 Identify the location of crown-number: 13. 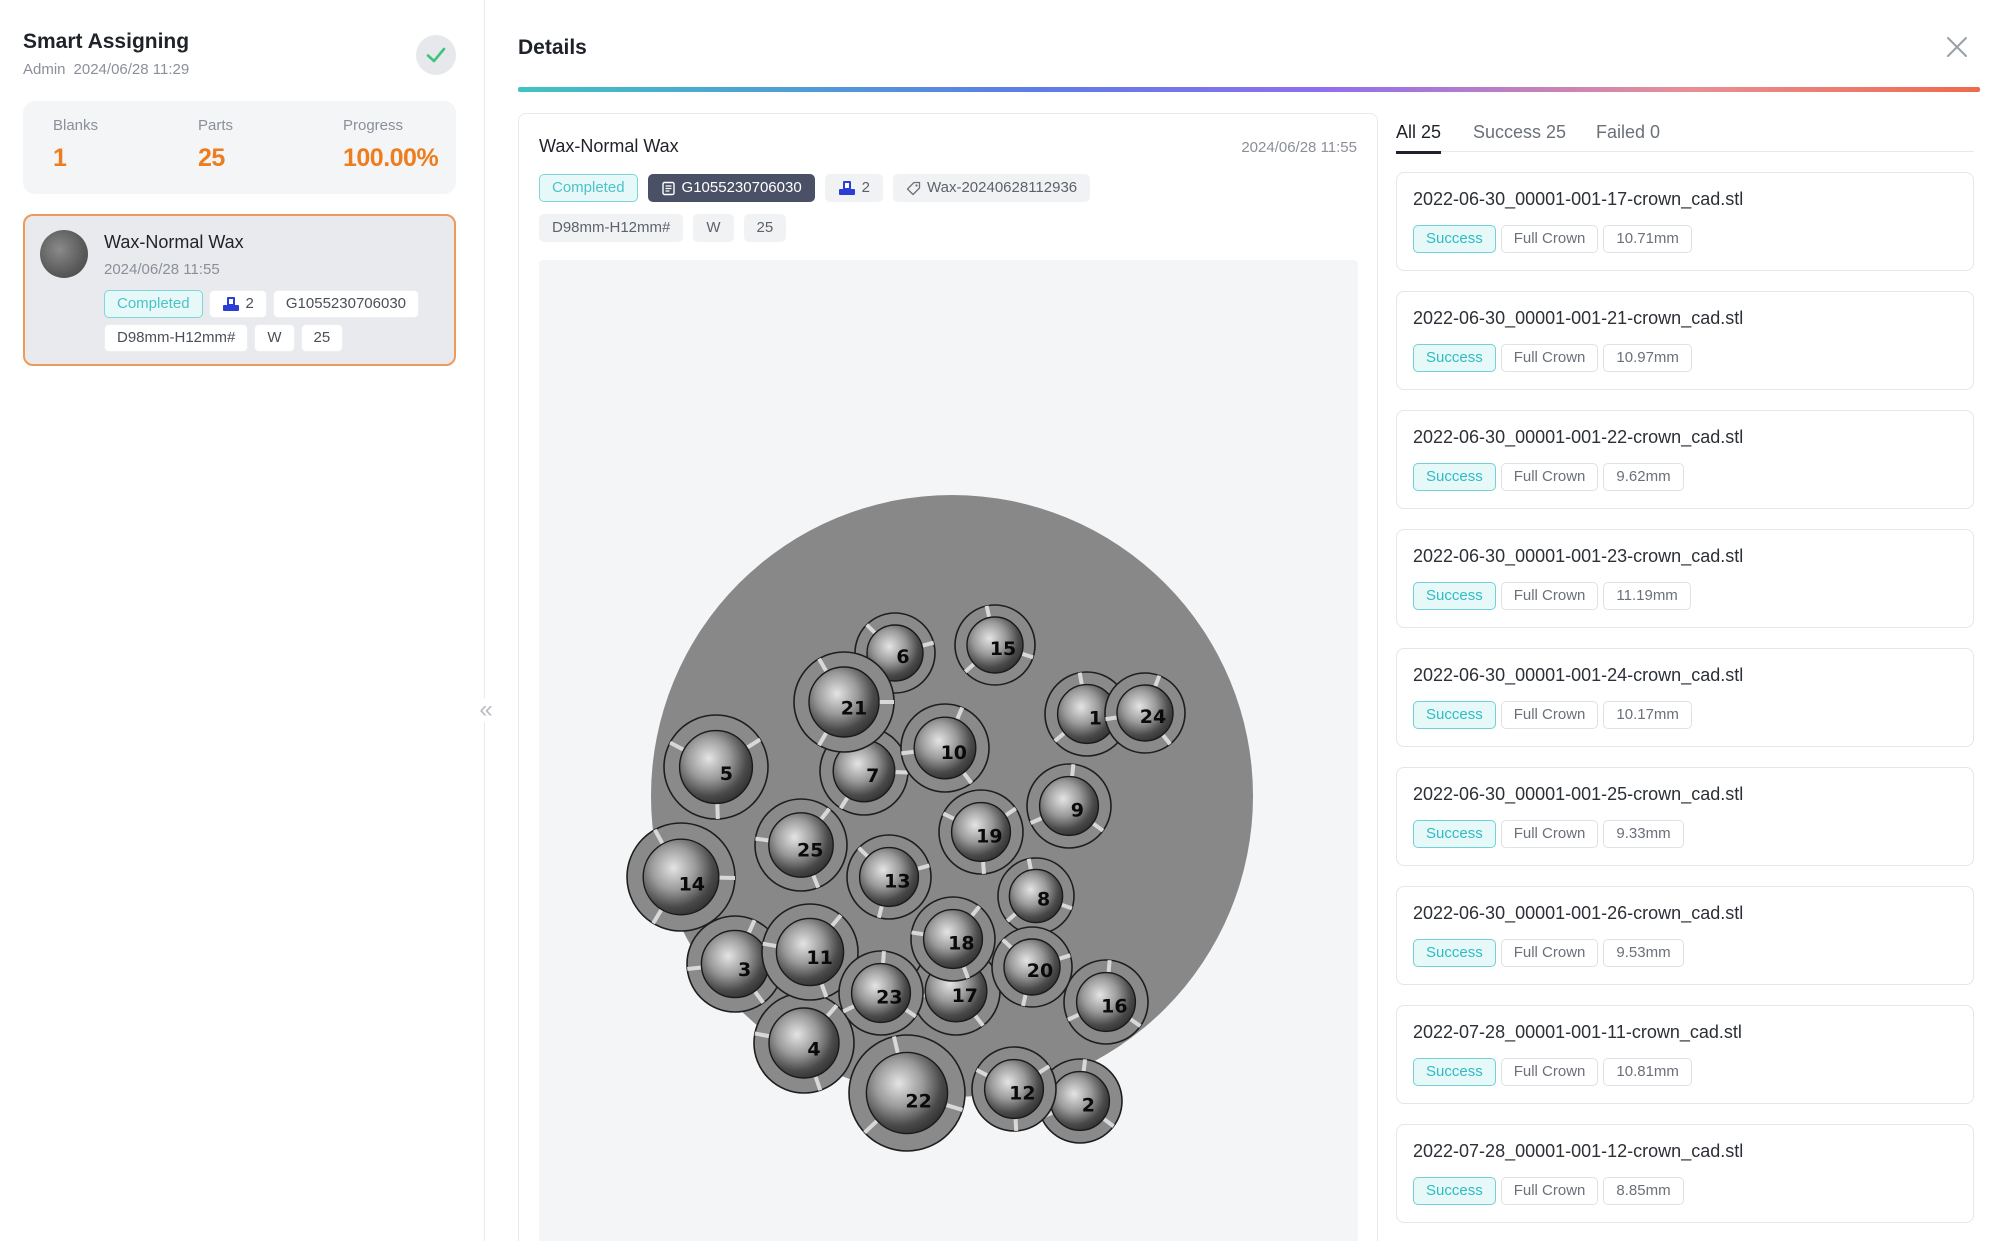
(897, 882).